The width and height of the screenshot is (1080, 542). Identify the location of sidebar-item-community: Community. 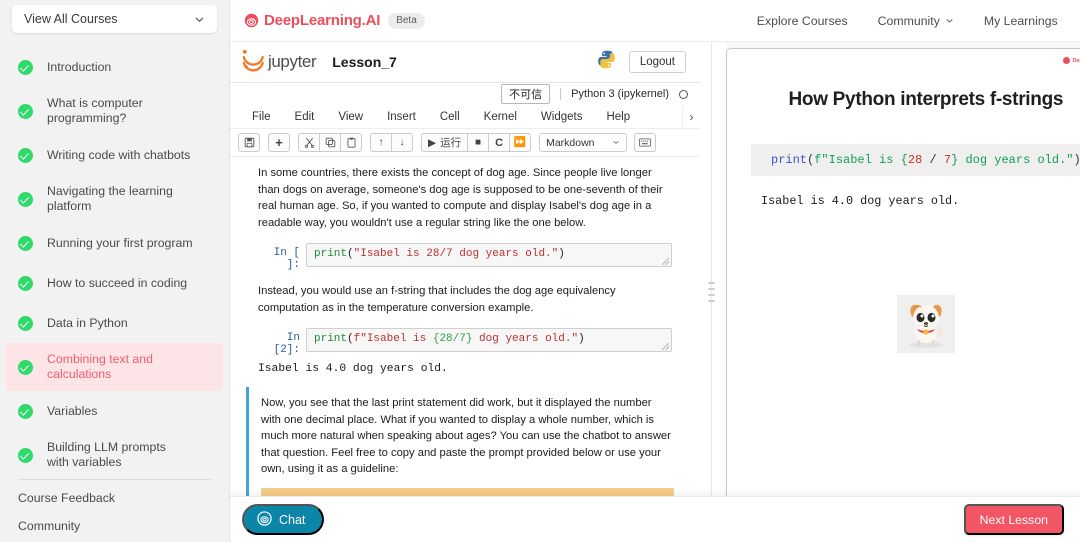
(114, 526).